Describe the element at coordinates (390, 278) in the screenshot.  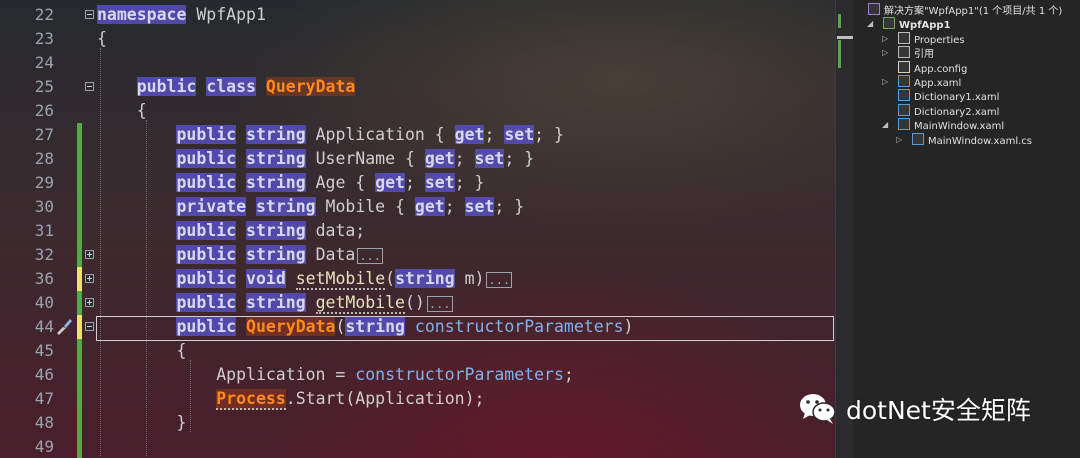
I see `code-token: (` at that location.